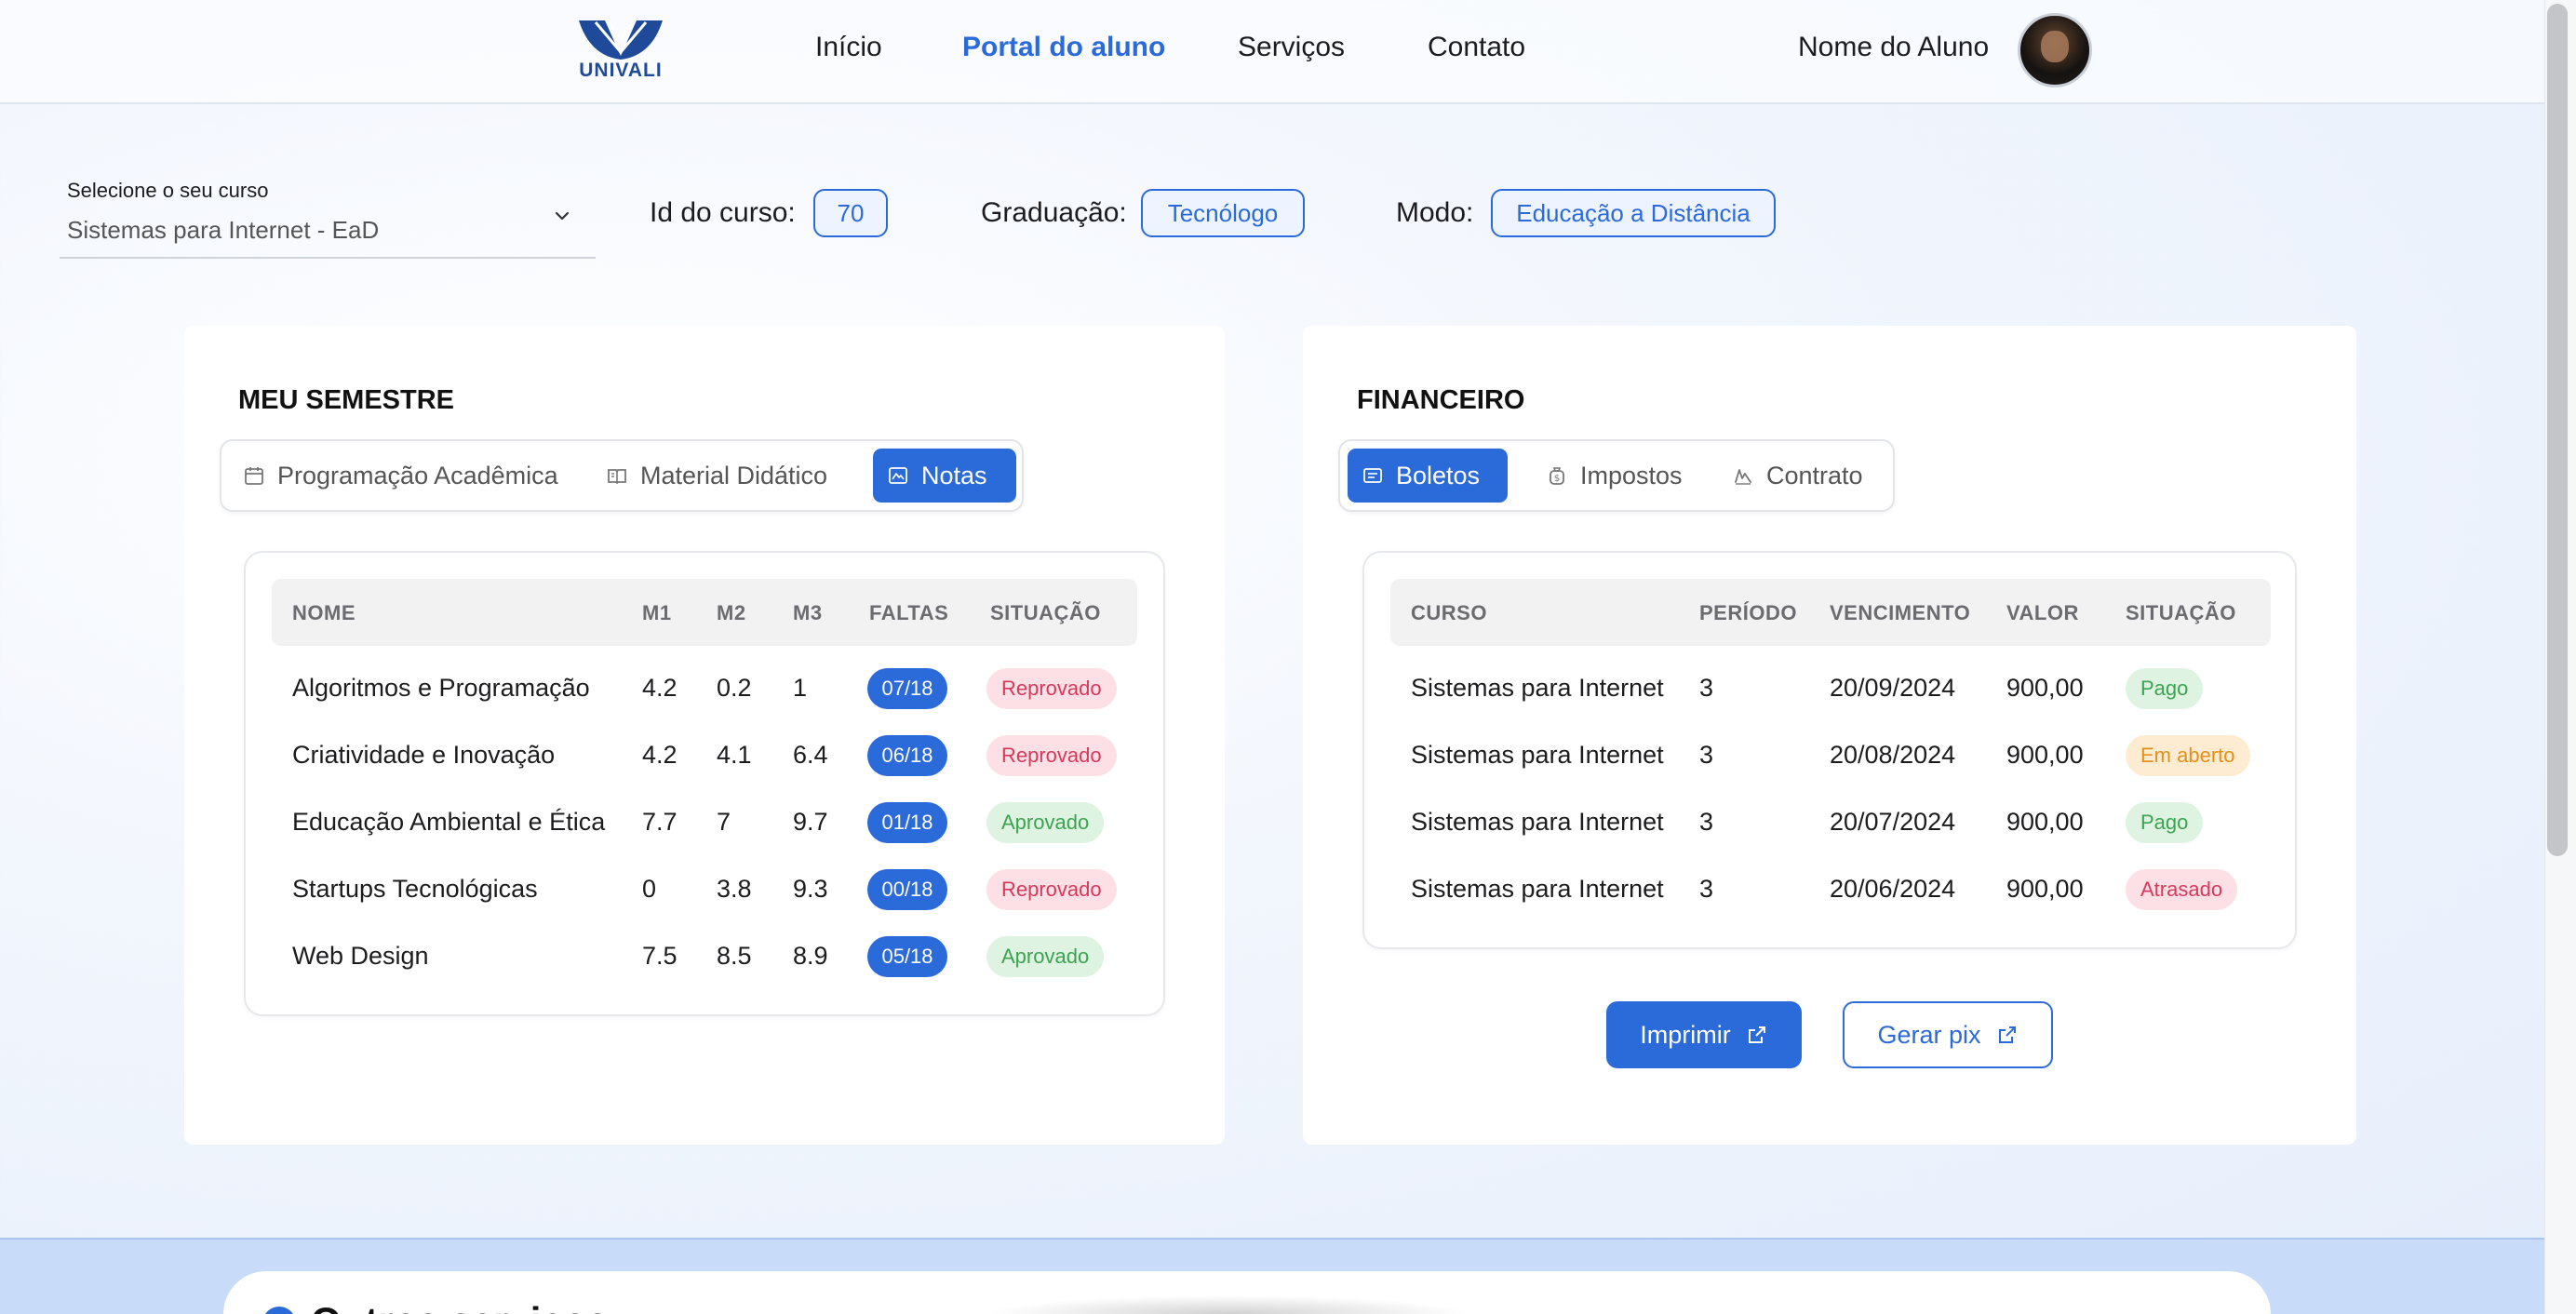 This screenshot has width=2576, height=1314. Describe the element at coordinates (1756, 1034) in the screenshot. I see `external-link-icon` at that location.